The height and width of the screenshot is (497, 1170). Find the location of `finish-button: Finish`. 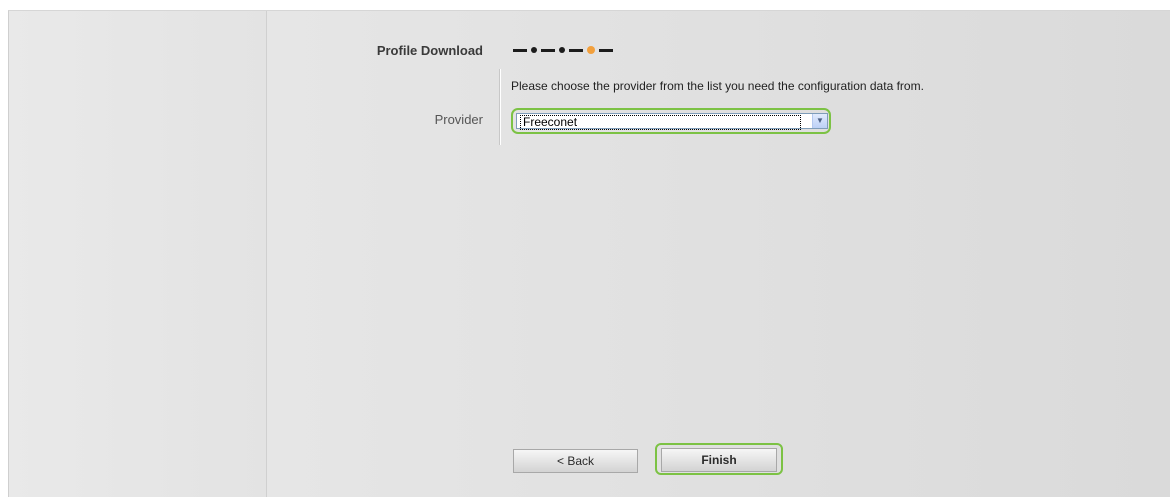

finish-button: Finish is located at coordinates (719, 460).